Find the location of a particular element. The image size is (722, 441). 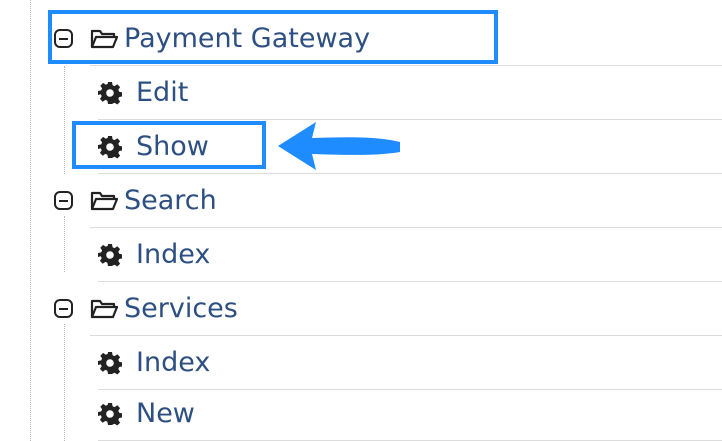

tree-node-label: Services is located at coordinates (181, 308).